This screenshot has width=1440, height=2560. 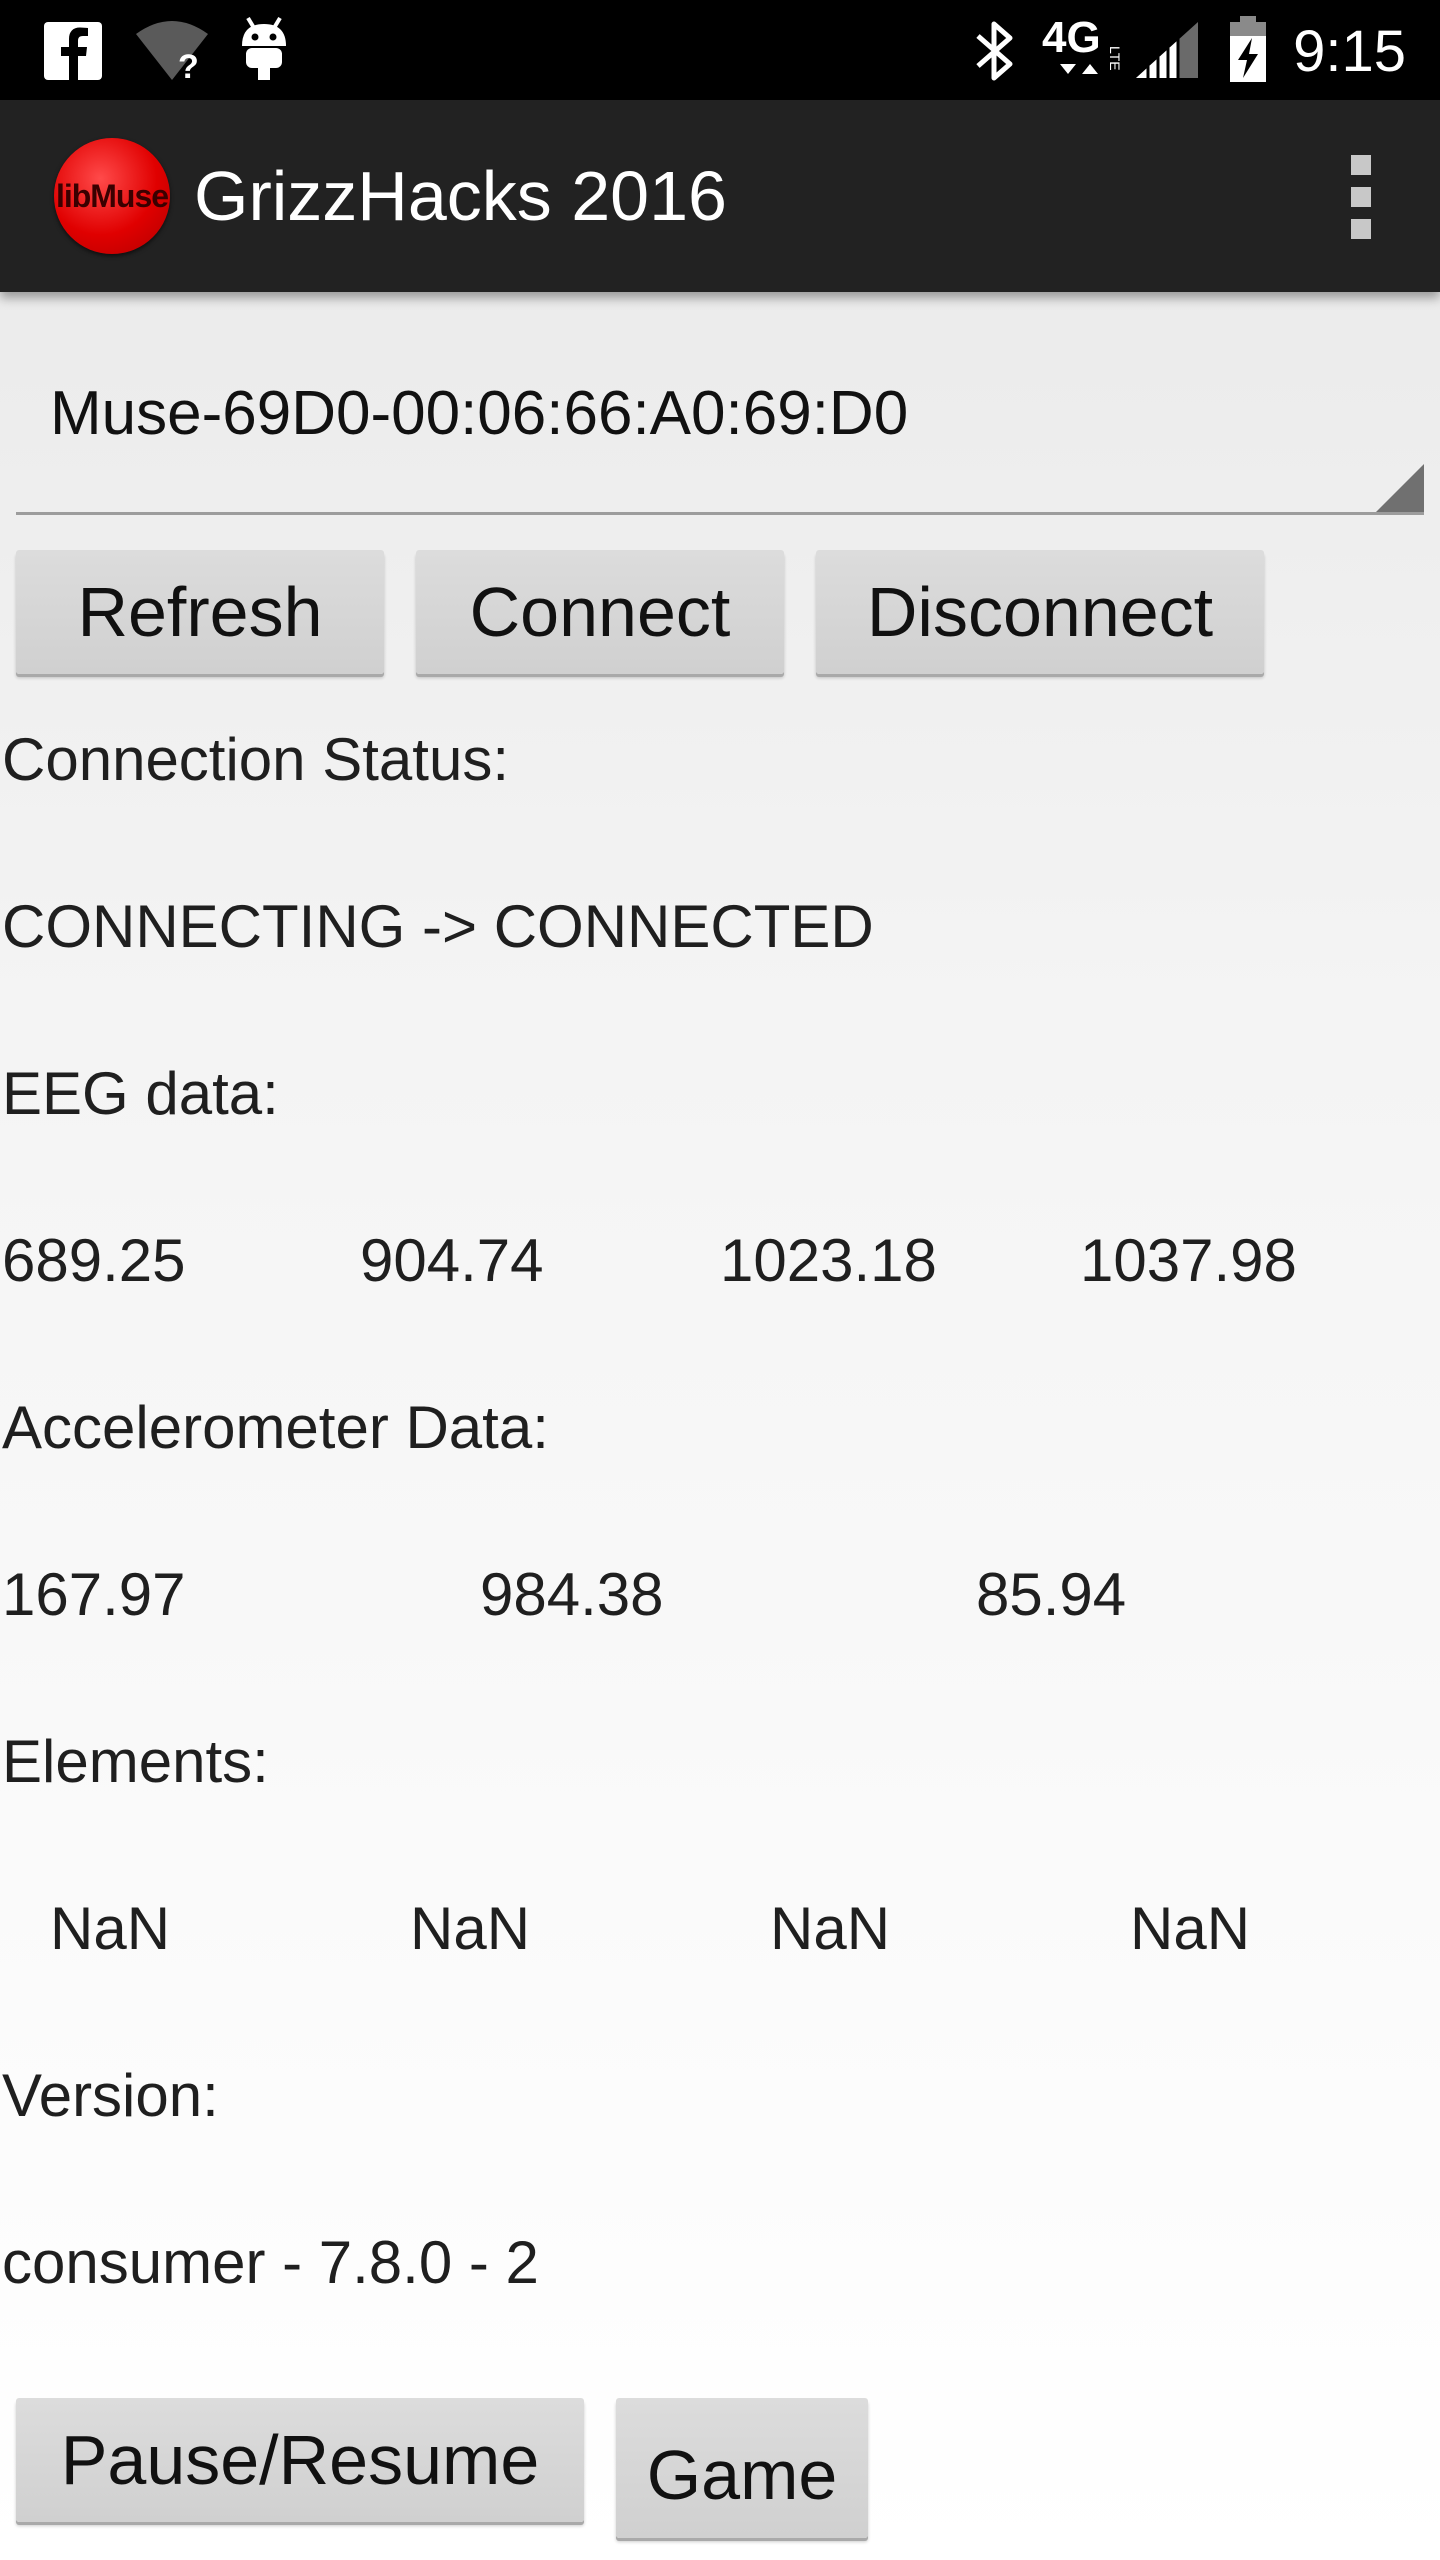 What do you see at coordinates (1188, 1260) in the screenshot?
I see `eeg-value-4: 1037.98` at bounding box center [1188, 1260].